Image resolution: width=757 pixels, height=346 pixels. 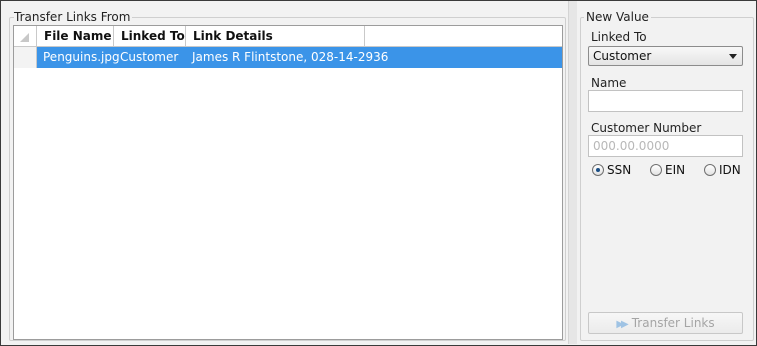 What do you see at coordinates (665, 56) in the screenshot?
I see `linked-to-select: Customer` at bounding box center [665, 56].